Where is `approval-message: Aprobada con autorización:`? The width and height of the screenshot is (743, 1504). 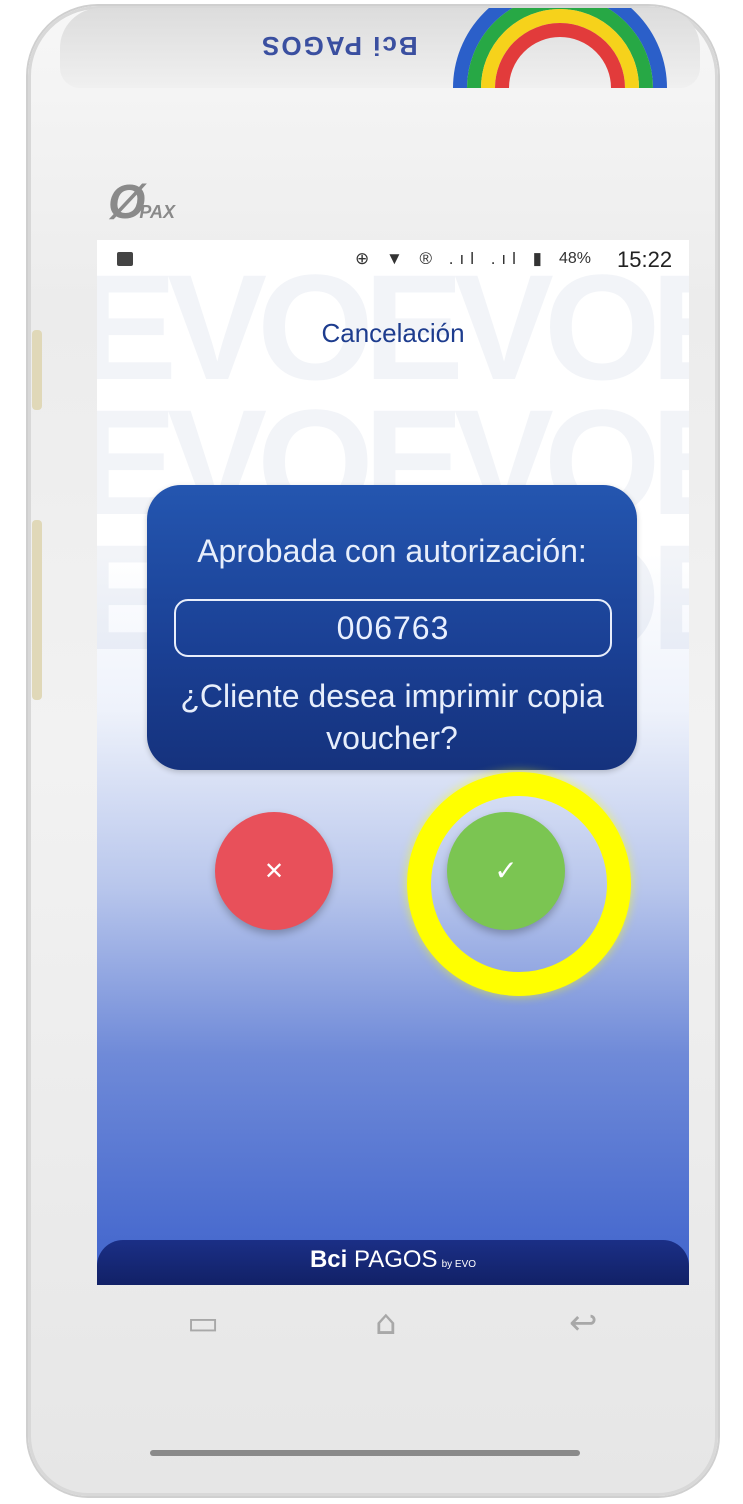 approval-message: Aprobada con autorización: is located at coordinates (392, 551).